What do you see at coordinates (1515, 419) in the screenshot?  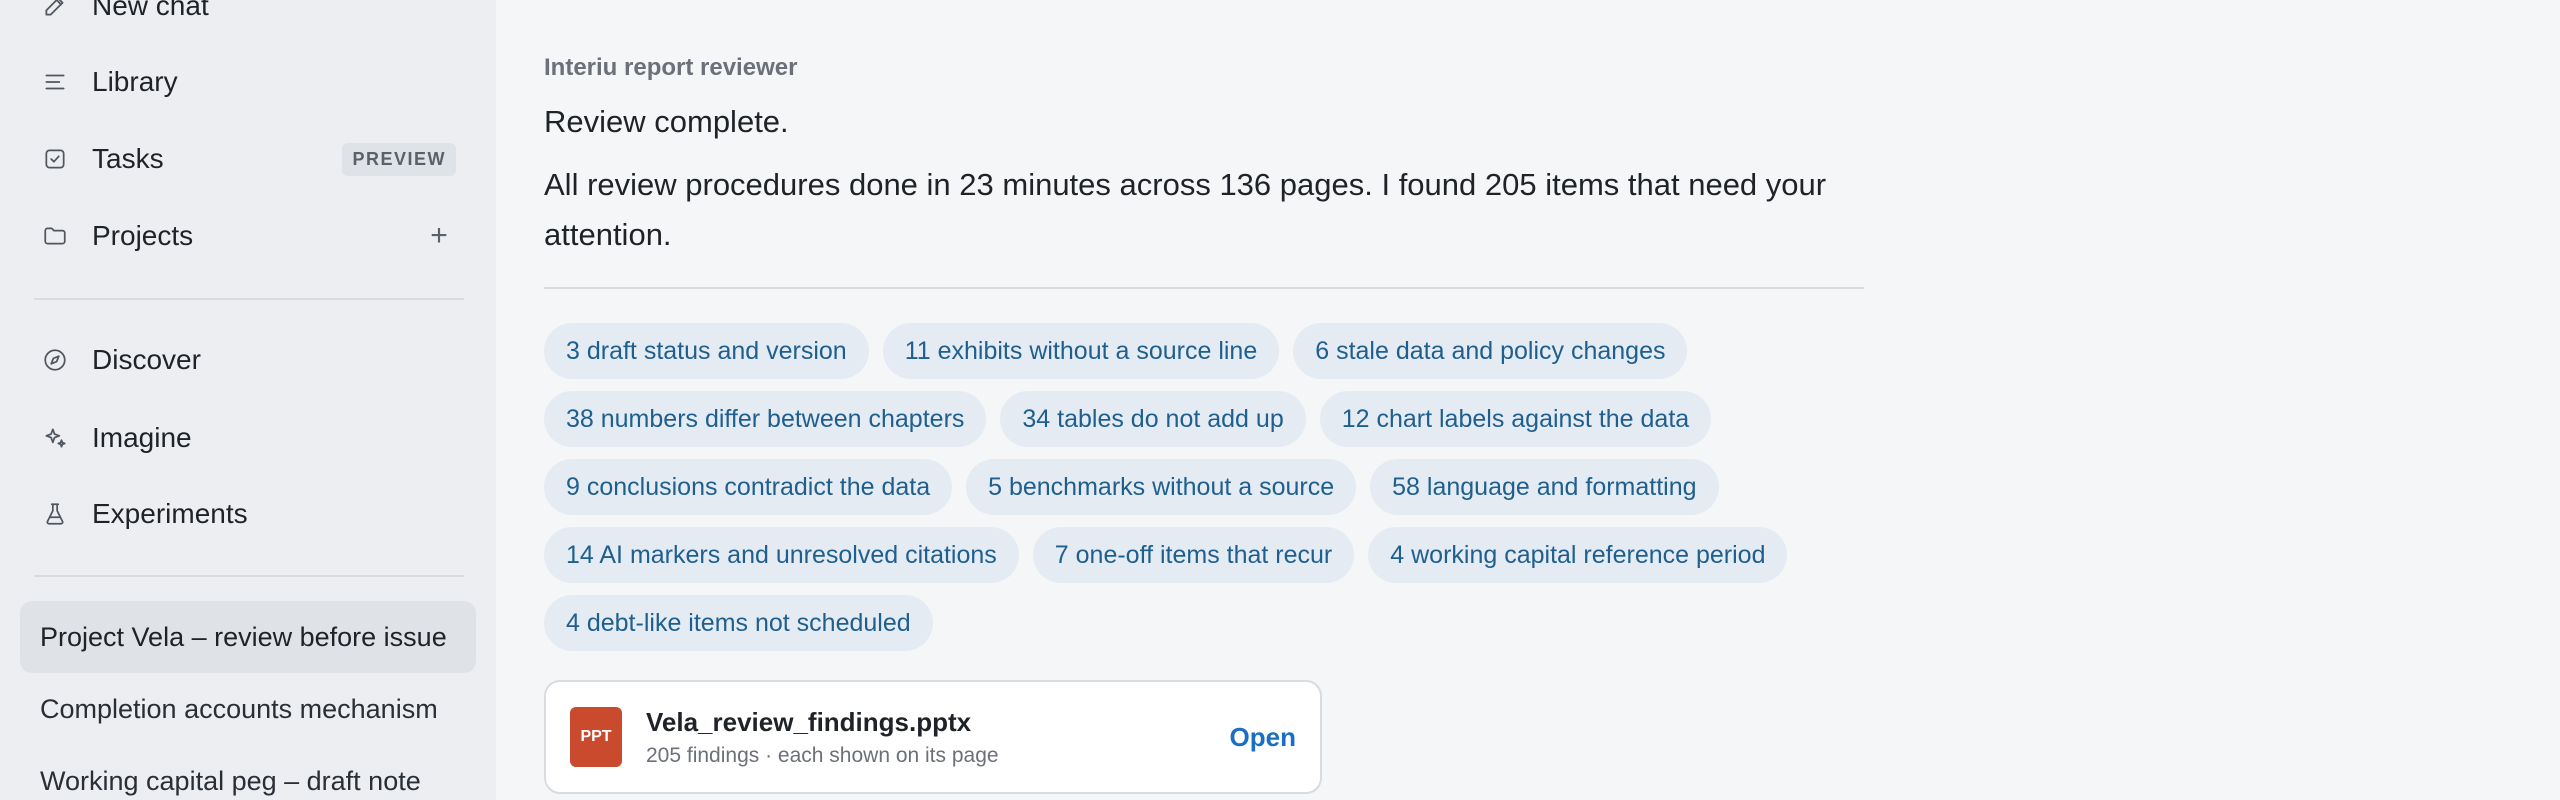 I see `finding-chip: 12 chart labels against the data` at bounding box center [1515, 419].